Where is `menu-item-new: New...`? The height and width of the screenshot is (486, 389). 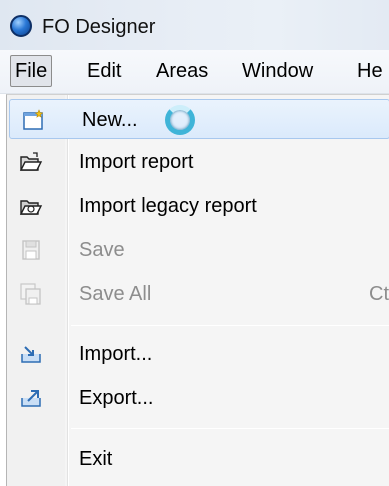 menu-item-new: New... is located at coordinates (199, 119).